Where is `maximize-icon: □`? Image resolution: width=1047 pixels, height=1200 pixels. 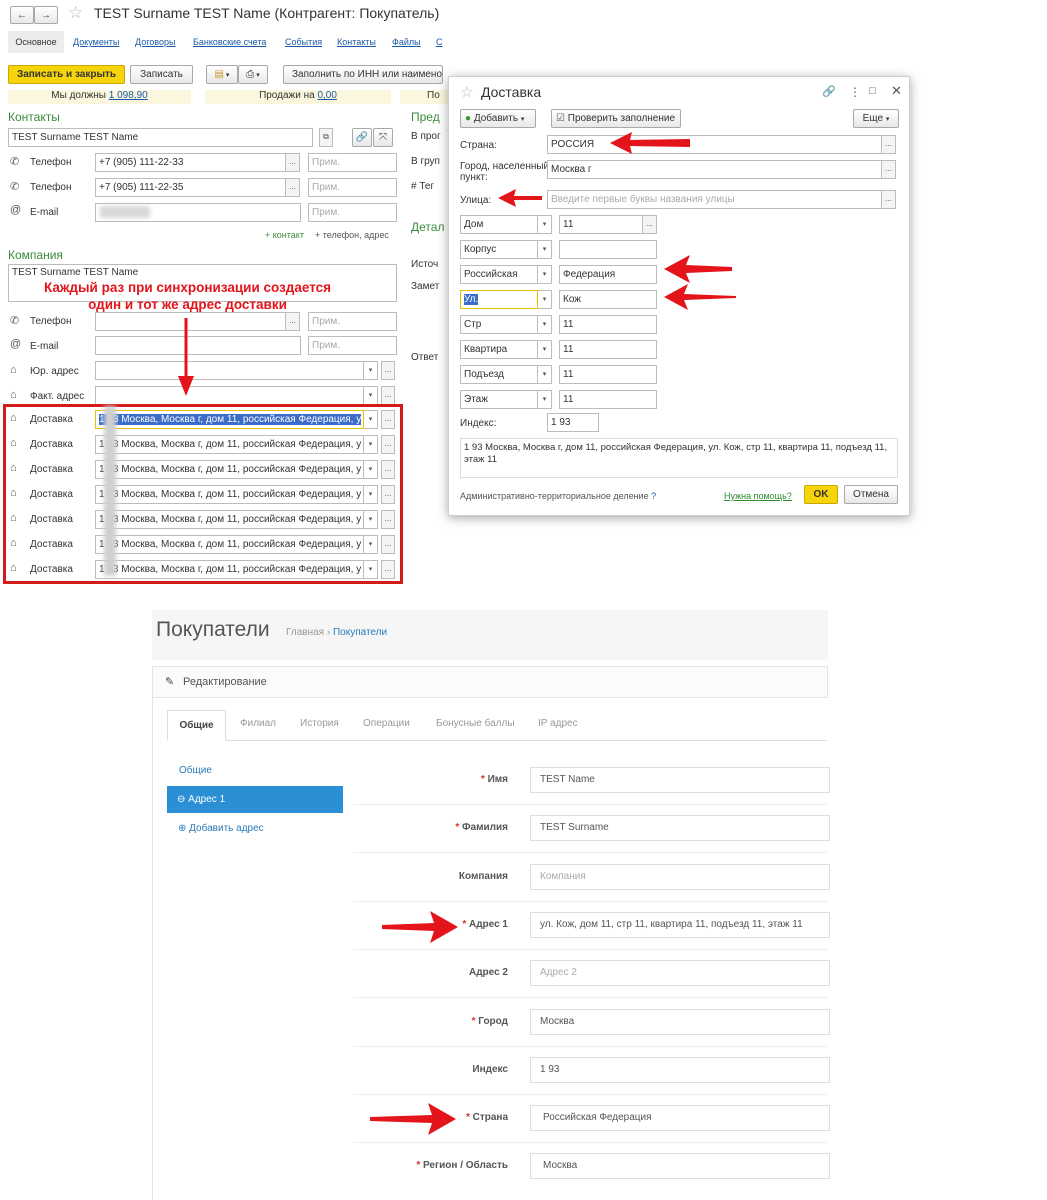
maximize-icon: □ is located at coordinates (872, 91).